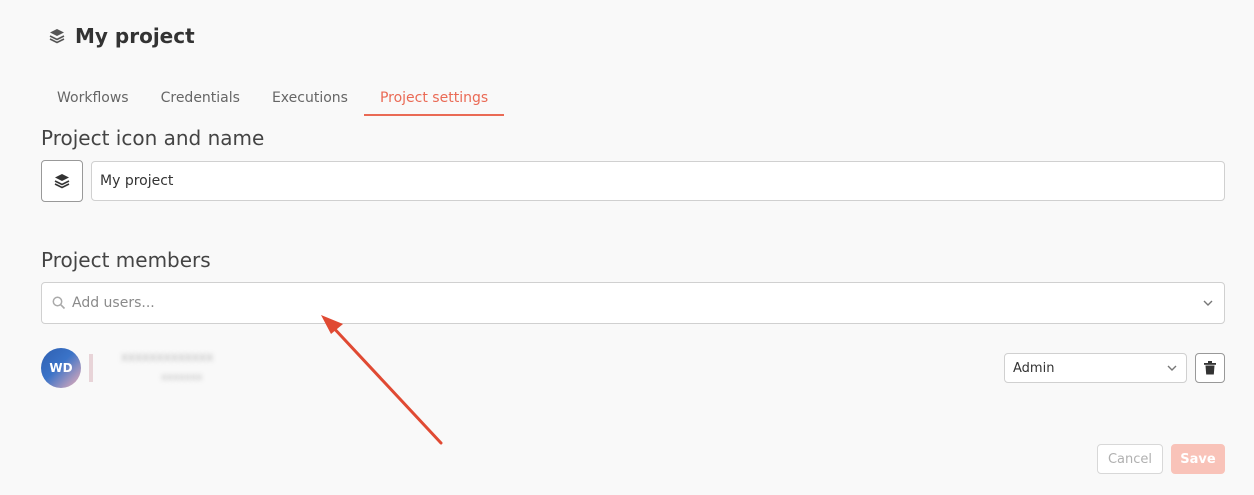 Image resolution: width=1254 pixels, height=495 pixels. What do you see at coordinates (200, 98) in the screenshot?
I see `tab-credentials: Credentials` at bounding box center [200, 98].